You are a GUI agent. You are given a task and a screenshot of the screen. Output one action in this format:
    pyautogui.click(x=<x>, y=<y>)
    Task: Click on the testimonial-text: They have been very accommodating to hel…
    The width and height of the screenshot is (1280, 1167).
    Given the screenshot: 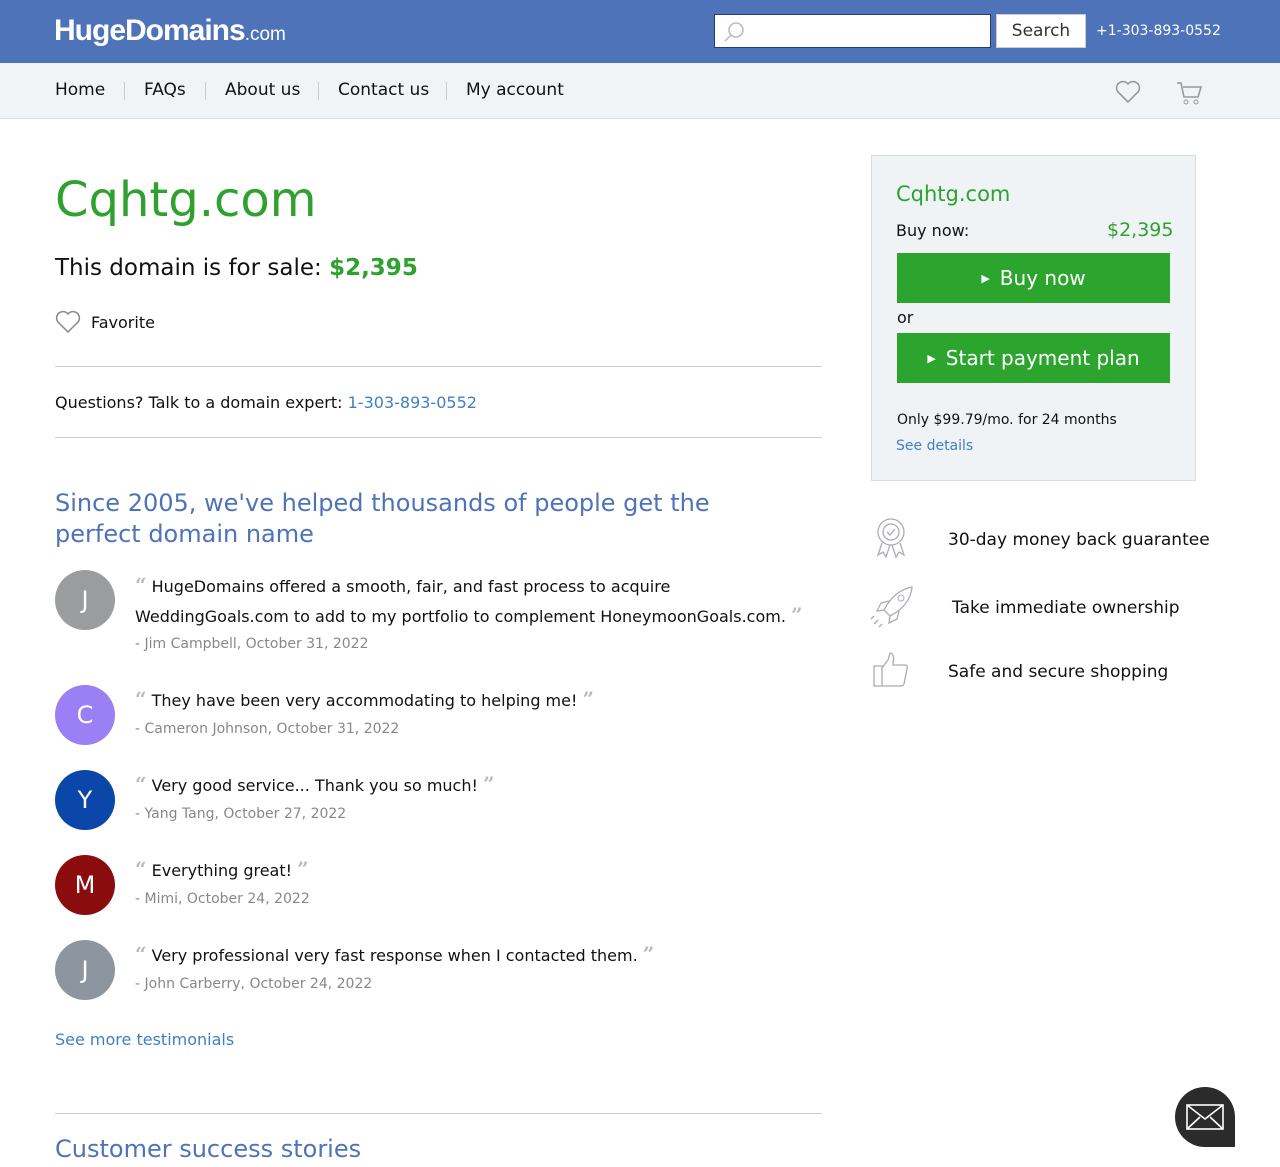 What is the action you would take?
    pyautogui.click(x=364, y=700)
    